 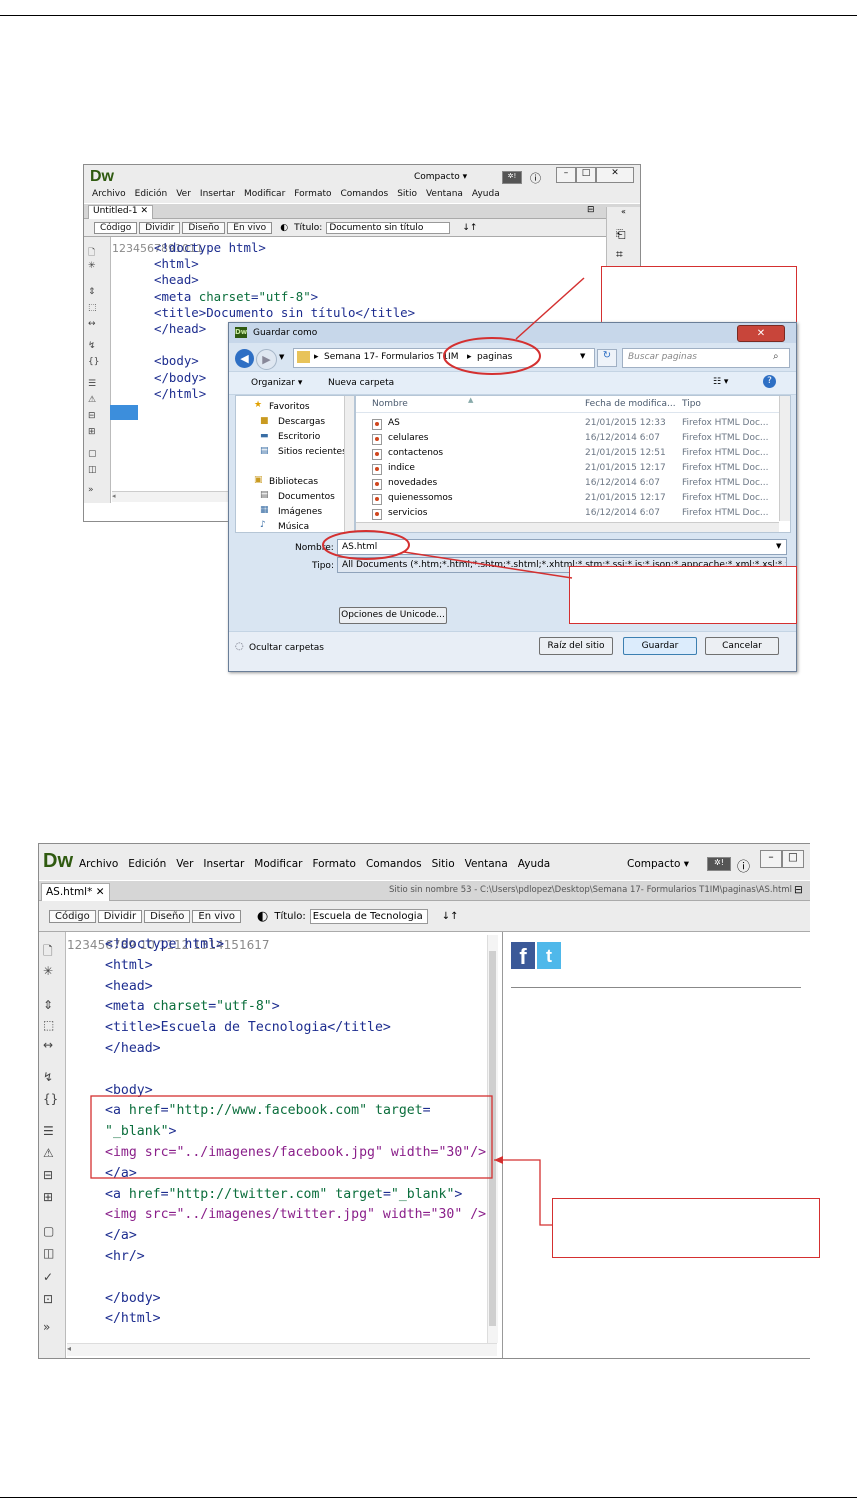 I want to click on line-number: 3, so click(x=86, y=945).